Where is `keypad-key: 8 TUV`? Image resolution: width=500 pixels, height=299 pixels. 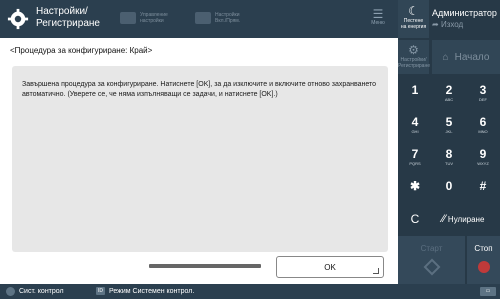
keypad-key: 8 TUV is located at coordinates (449, 156).